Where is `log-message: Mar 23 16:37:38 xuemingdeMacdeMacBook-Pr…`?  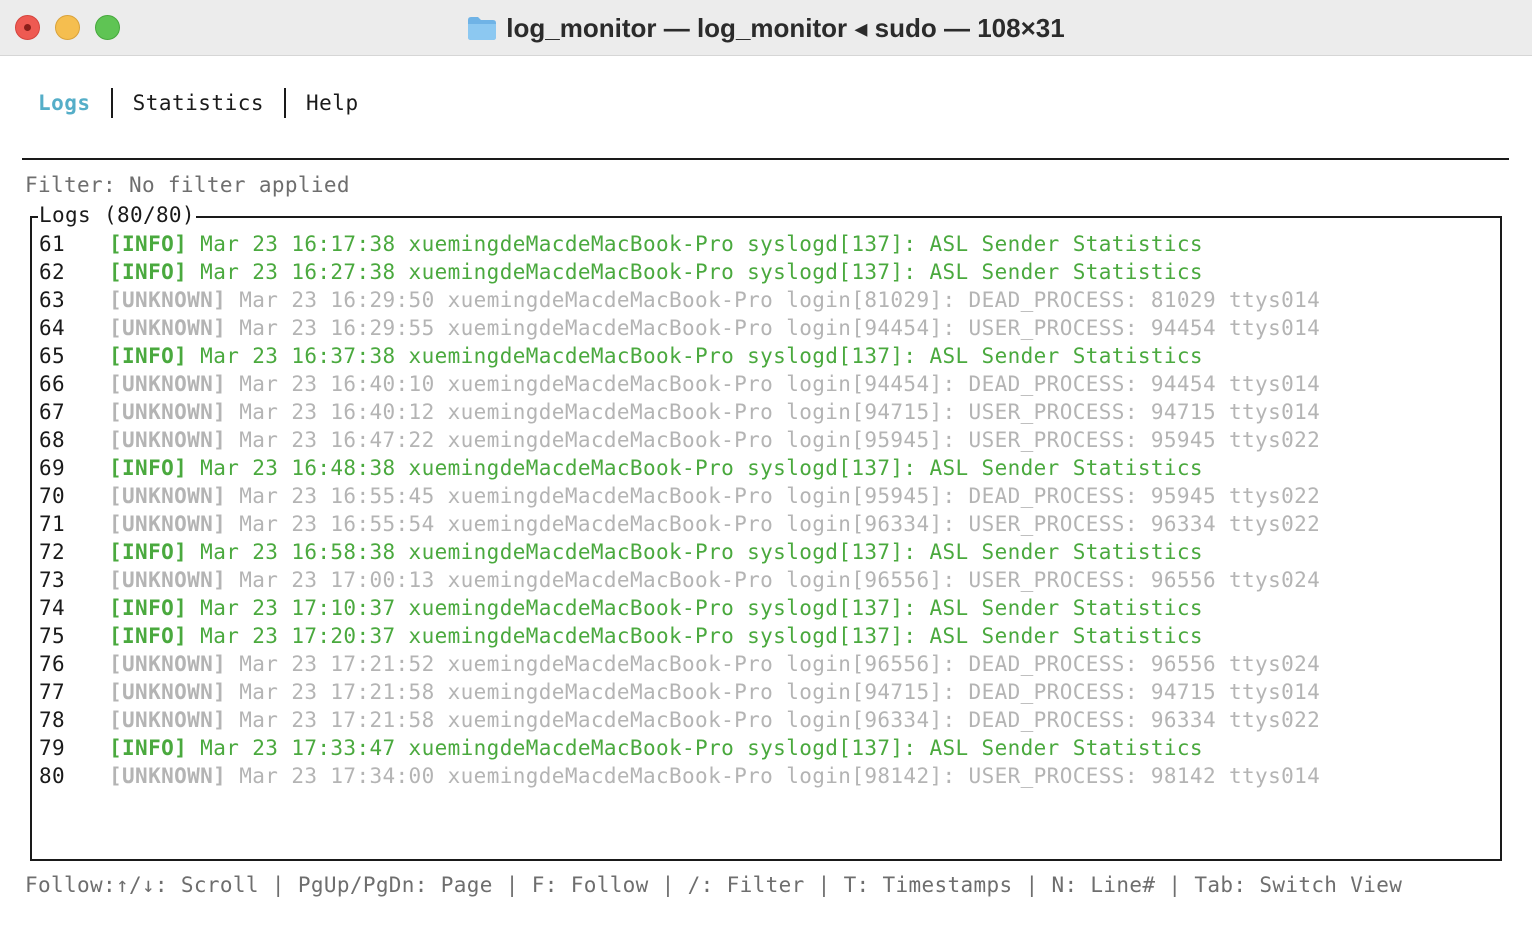 log-message: Mar 23 16:37:38 xuemingdeMacdeMacBook-Pr… is located at coordinates (701, 356).